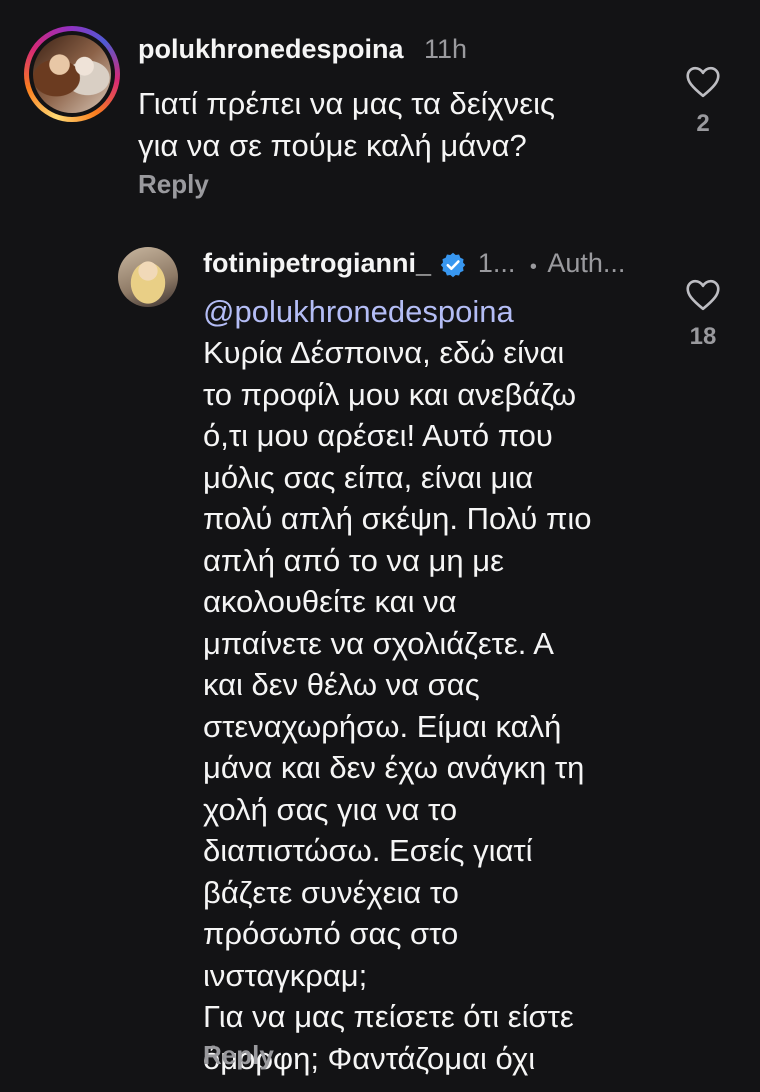  What do you see at coordinates (453, 265) in the screenshot?
I see `verified-badge-icon` at bounding box center [453, 265].